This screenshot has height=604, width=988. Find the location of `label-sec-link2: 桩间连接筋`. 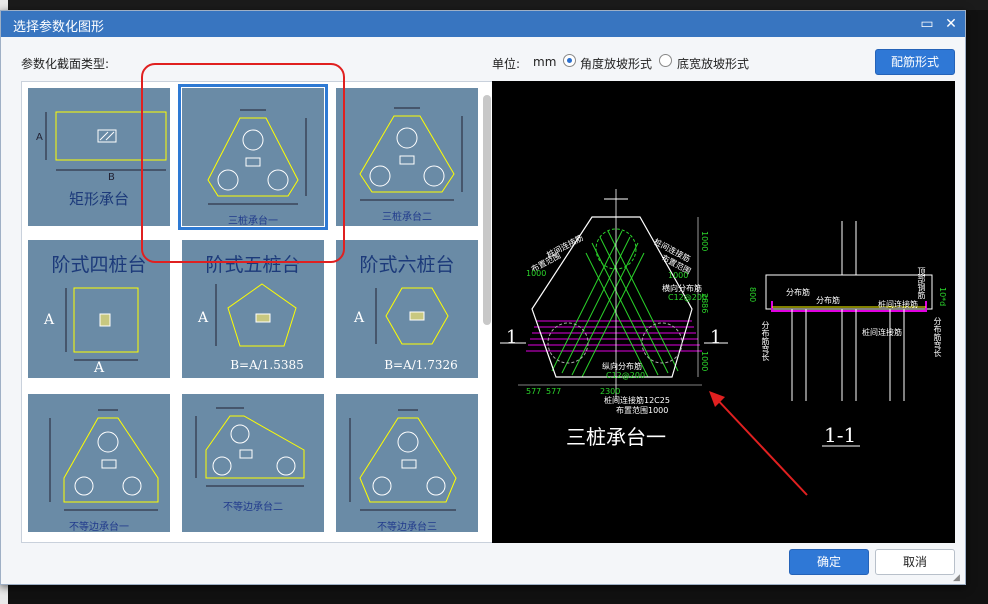

label-sec-link2: 桩间连接筋 is located at coordinates (882, 332).